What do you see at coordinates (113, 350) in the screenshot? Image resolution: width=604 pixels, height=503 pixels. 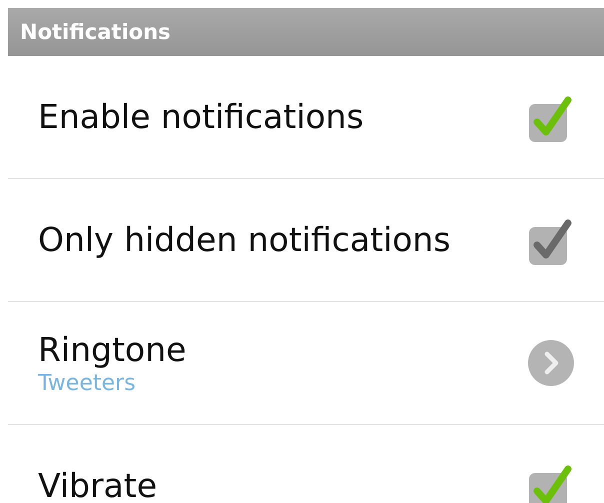 I see `item-title: Ringtone` at bounding box center [113, 350].